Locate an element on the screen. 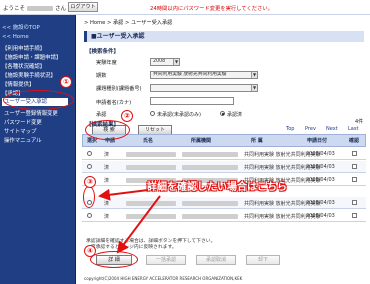  term-select: 共同利用実験 放射光共同利用実験 ▼ is located at coordinates (204, 75).